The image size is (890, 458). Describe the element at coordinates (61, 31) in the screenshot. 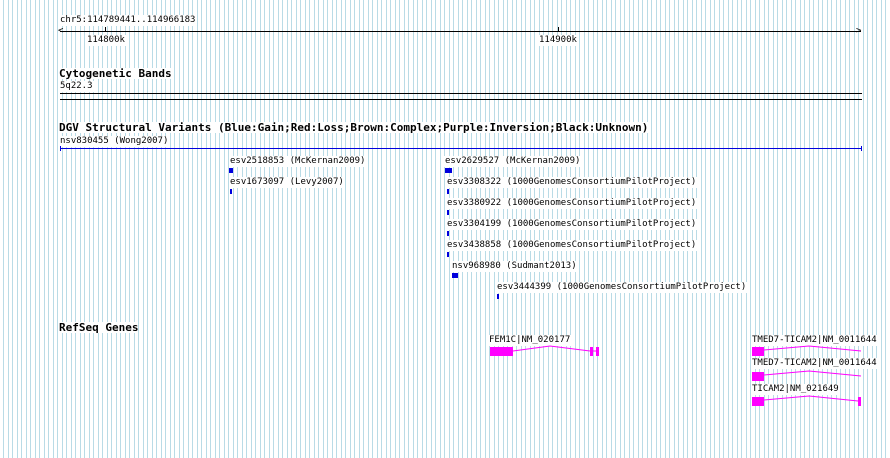

I see `ruler-left-arrow-icon: <` at that location.